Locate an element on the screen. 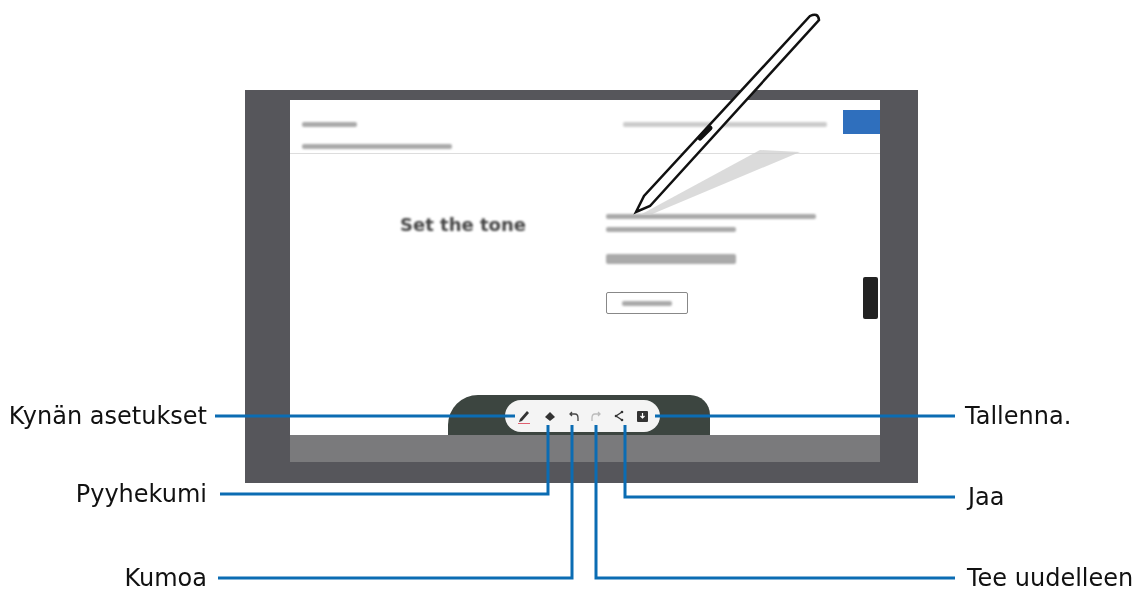 Image resolution: width=1141 pixels, height=591 pixels. callout-label: Pyyhekumi is located at coordinates (141, 494).